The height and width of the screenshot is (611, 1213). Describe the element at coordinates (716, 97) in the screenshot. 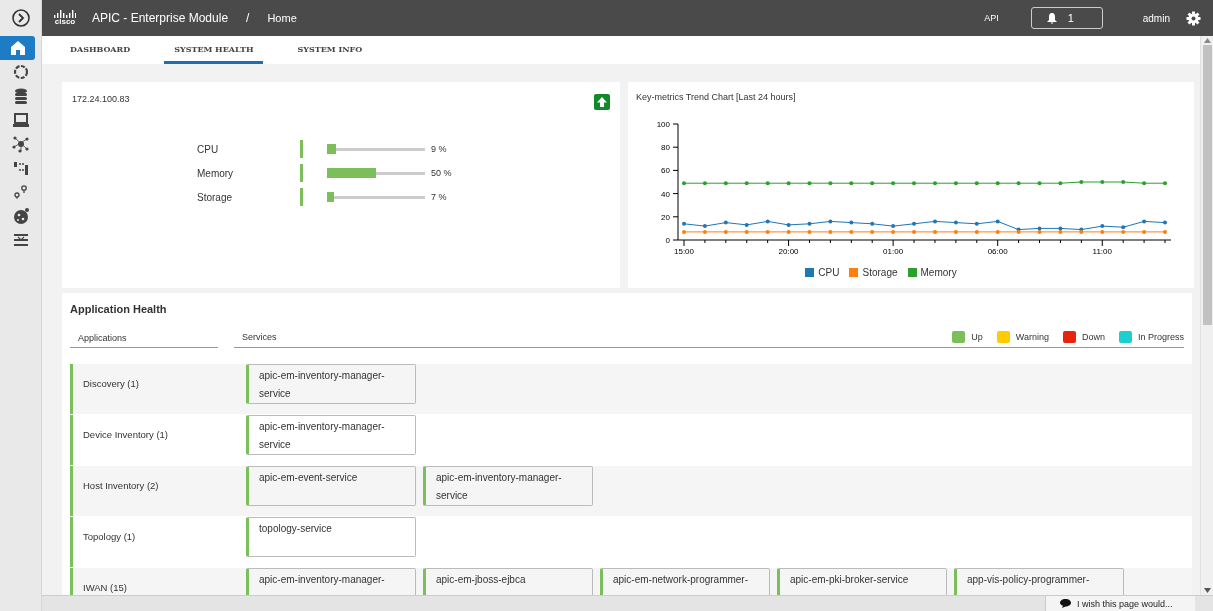

I see `chart-title: Key-metrics Trend Chart [Last 24 hours]` at that location.